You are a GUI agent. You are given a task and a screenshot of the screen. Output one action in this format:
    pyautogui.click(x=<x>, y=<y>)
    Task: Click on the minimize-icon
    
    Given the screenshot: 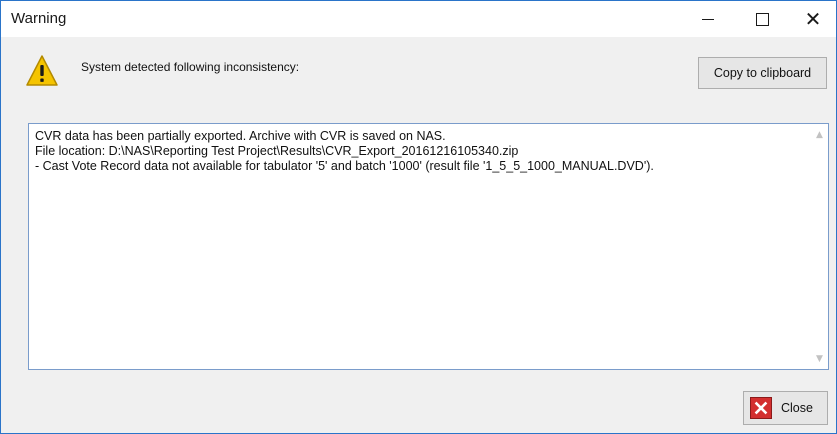 What is the action you would take?
    pyautogui.click(x=708, y=19)
    